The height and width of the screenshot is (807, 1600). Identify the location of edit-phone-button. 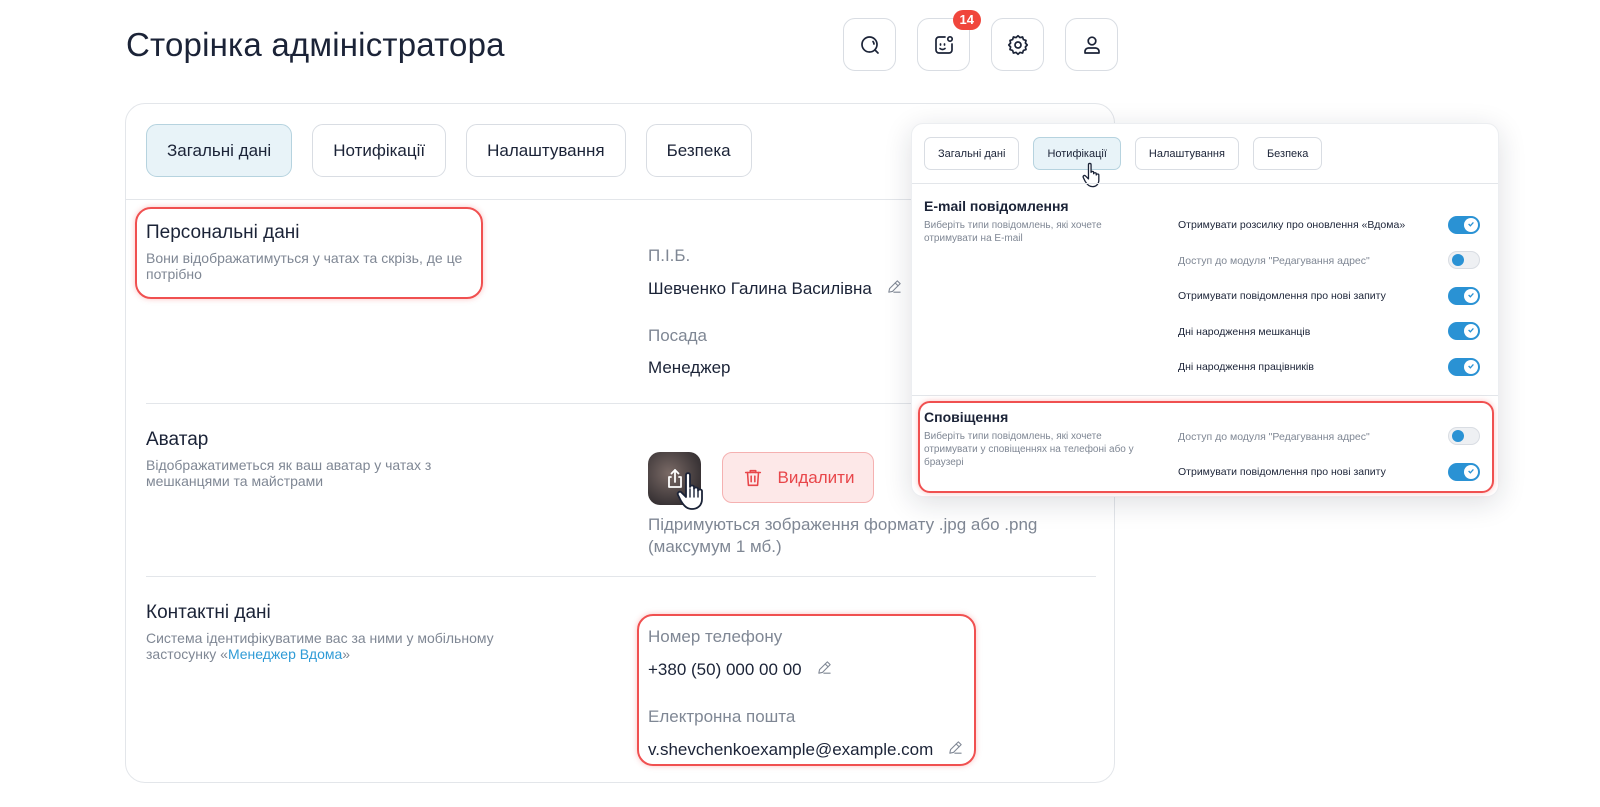
(824, 670).